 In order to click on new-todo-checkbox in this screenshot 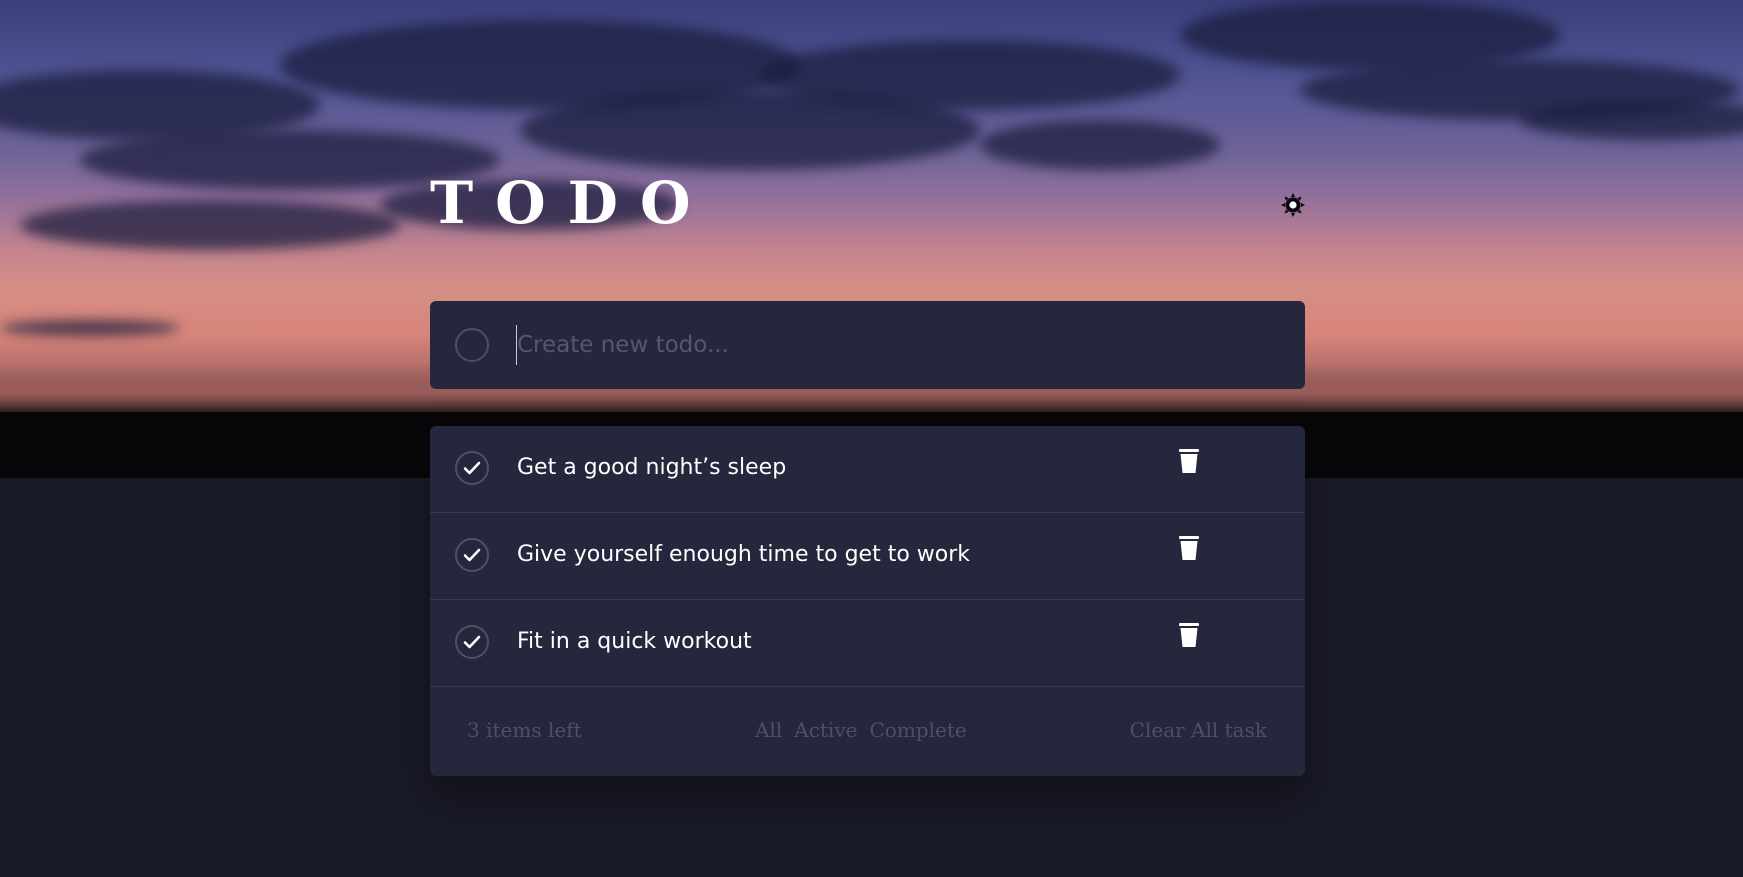, I will do `click(472, 345)`.